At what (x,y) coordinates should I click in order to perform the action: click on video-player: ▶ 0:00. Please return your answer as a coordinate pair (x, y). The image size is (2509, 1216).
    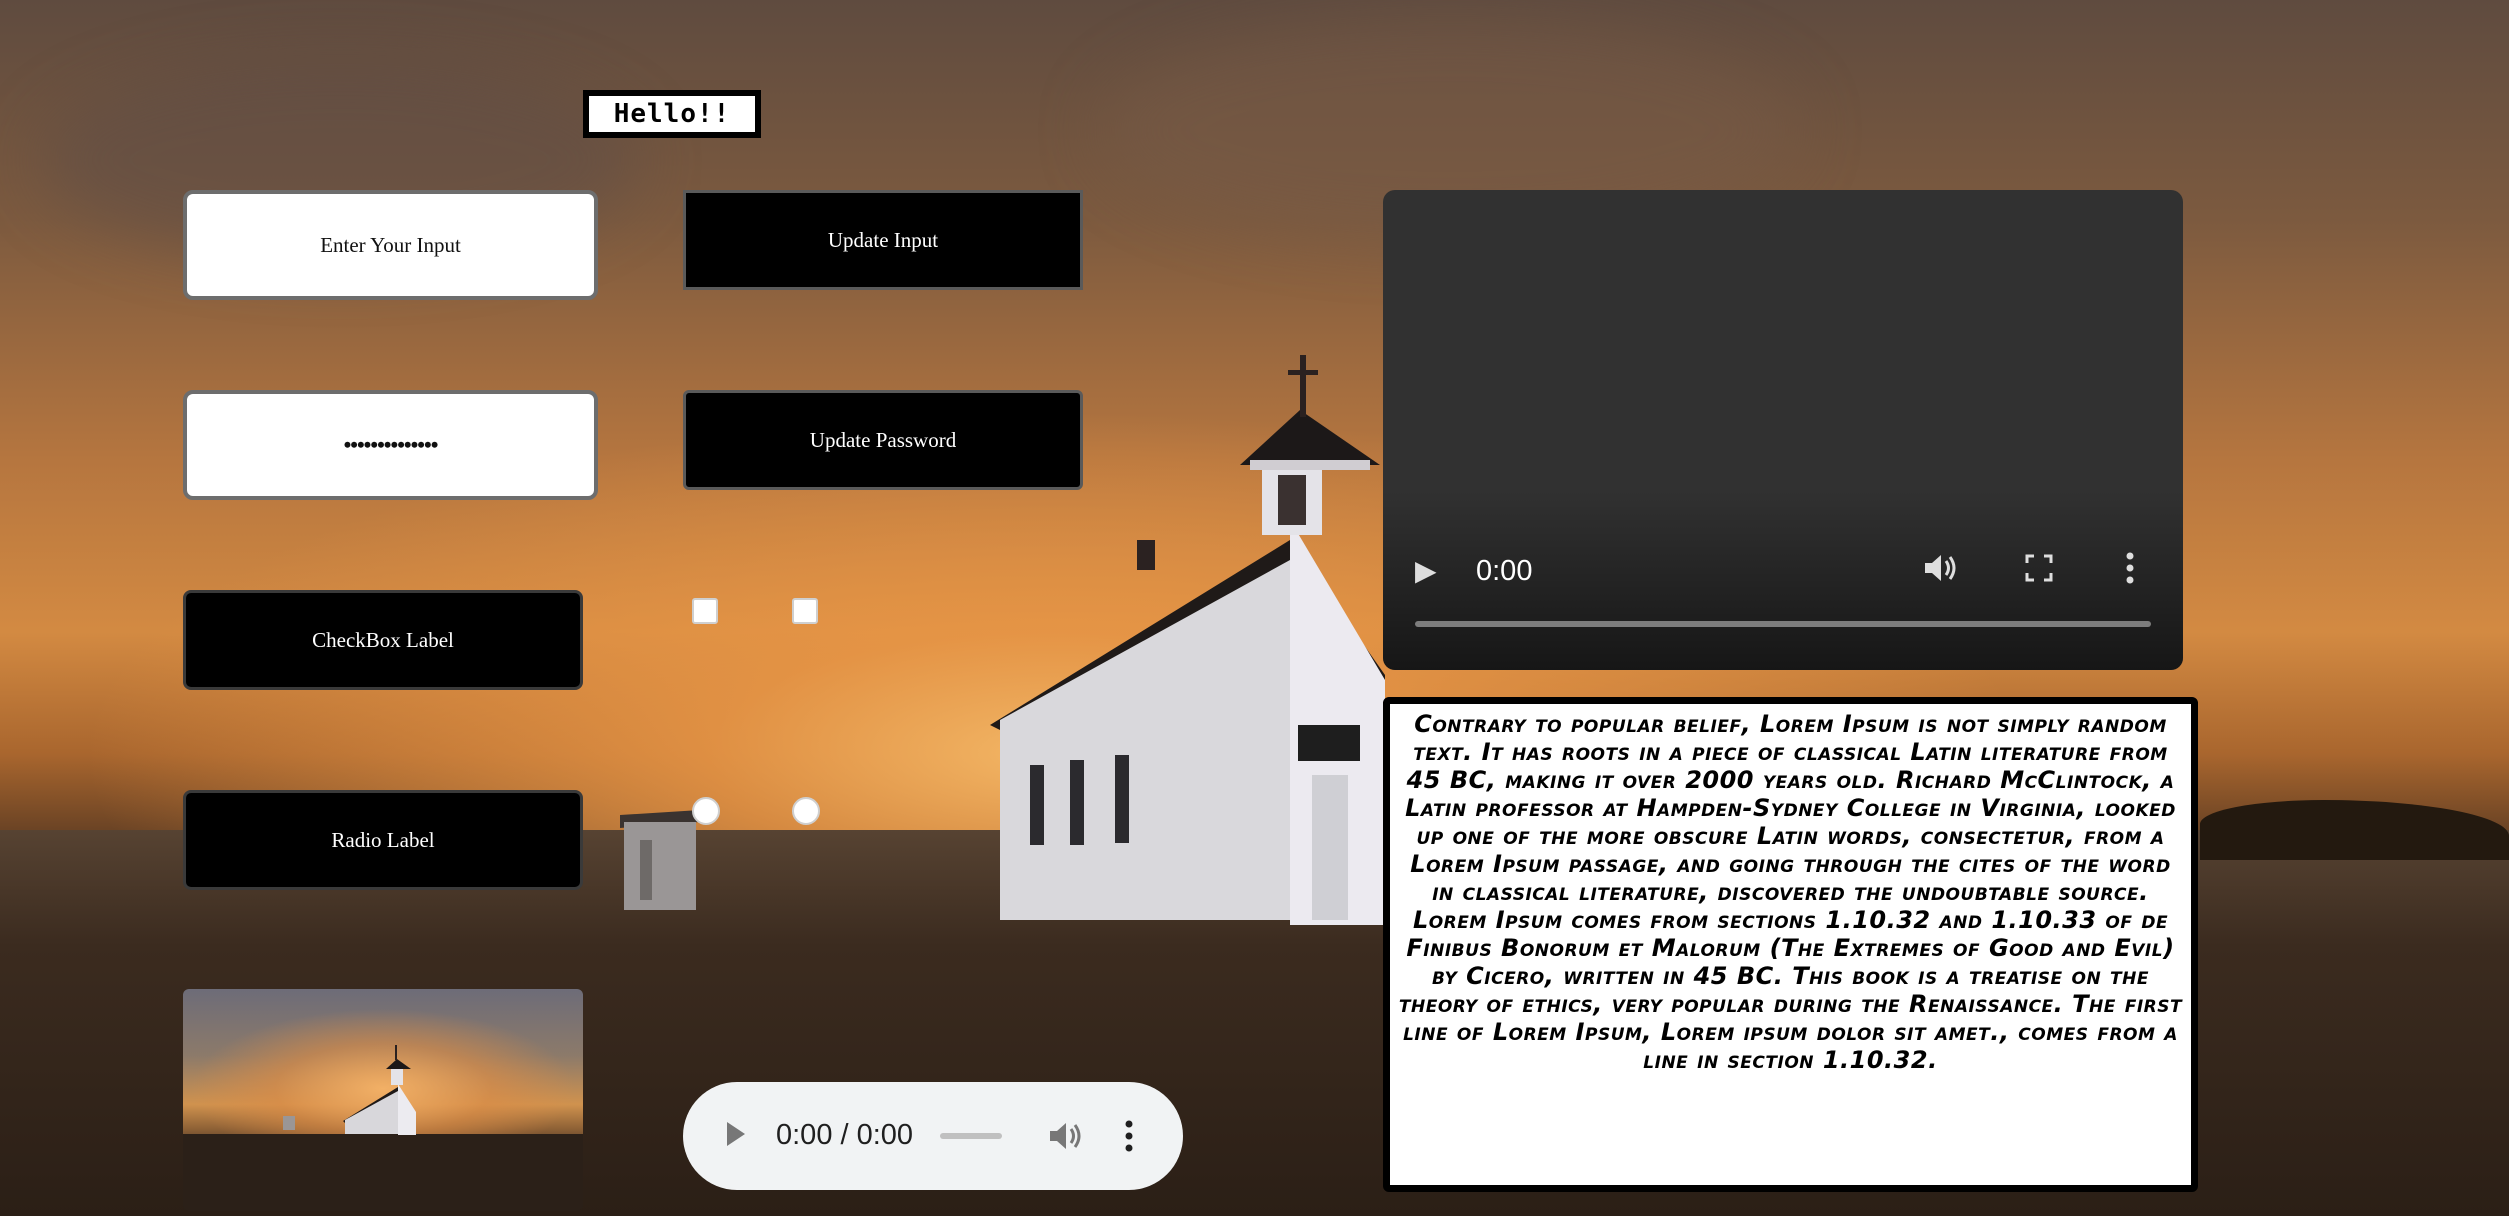
    Looking at the image, I should click on (1783, 430).